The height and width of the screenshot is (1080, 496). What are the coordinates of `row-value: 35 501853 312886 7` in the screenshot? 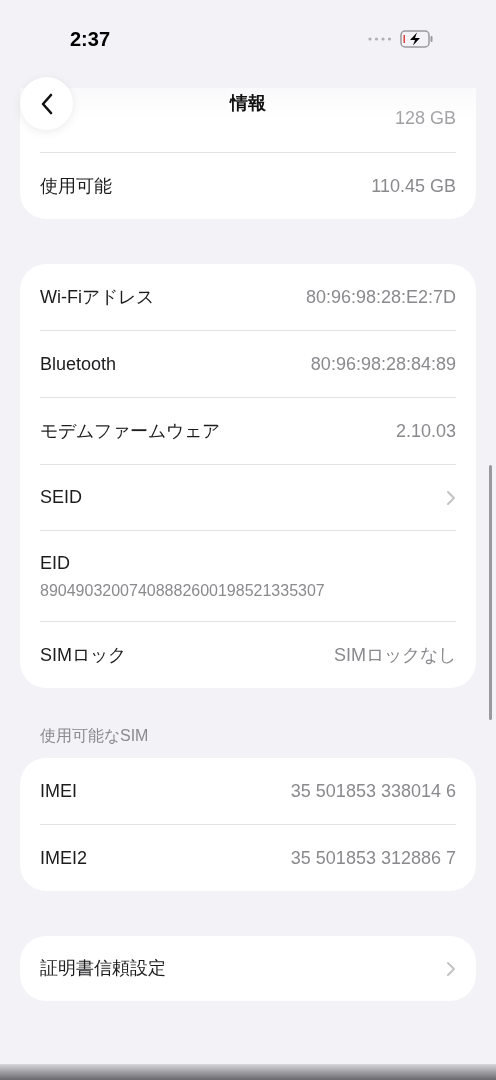 It's located at (373, 858).